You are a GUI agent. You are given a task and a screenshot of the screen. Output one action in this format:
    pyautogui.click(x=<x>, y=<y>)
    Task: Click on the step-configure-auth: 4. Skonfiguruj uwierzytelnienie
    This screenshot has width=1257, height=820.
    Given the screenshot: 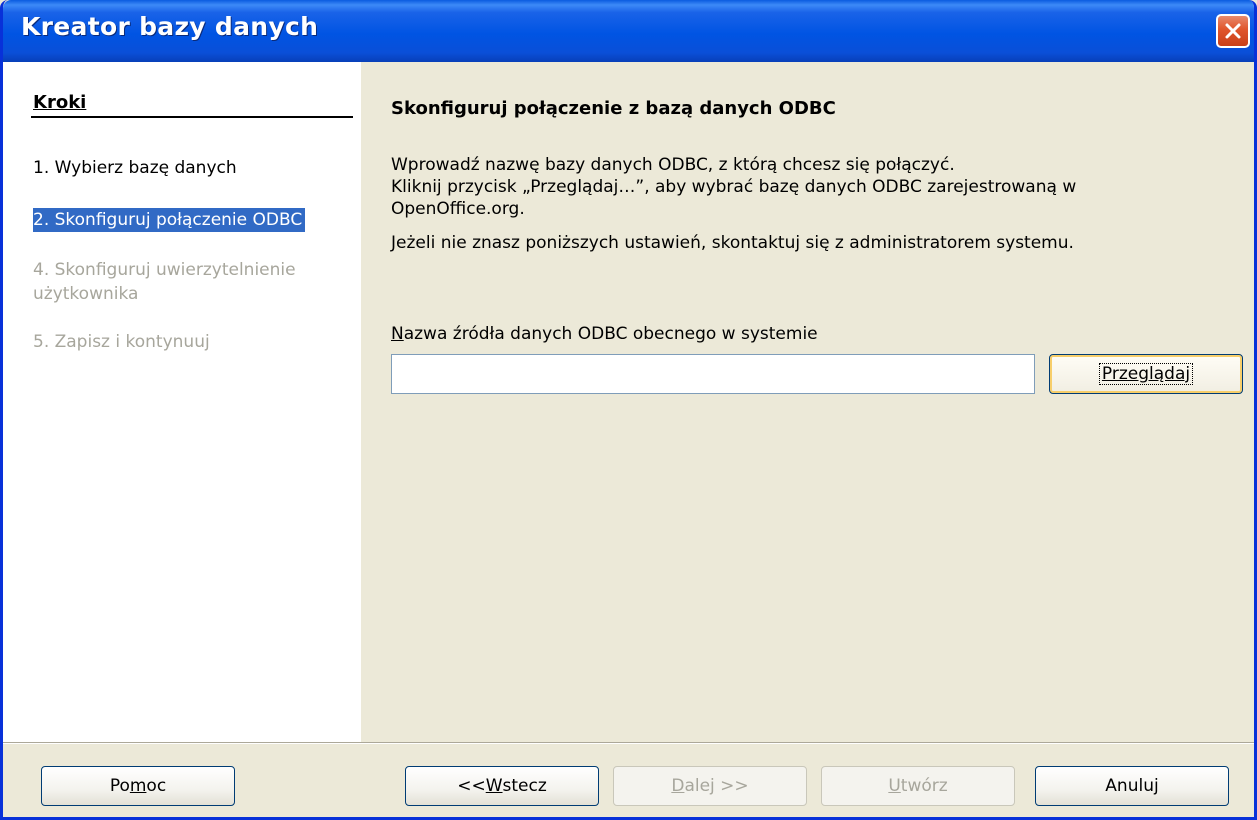 What is the action you would take?
    pyautogui.click(x=164, y=270)
    